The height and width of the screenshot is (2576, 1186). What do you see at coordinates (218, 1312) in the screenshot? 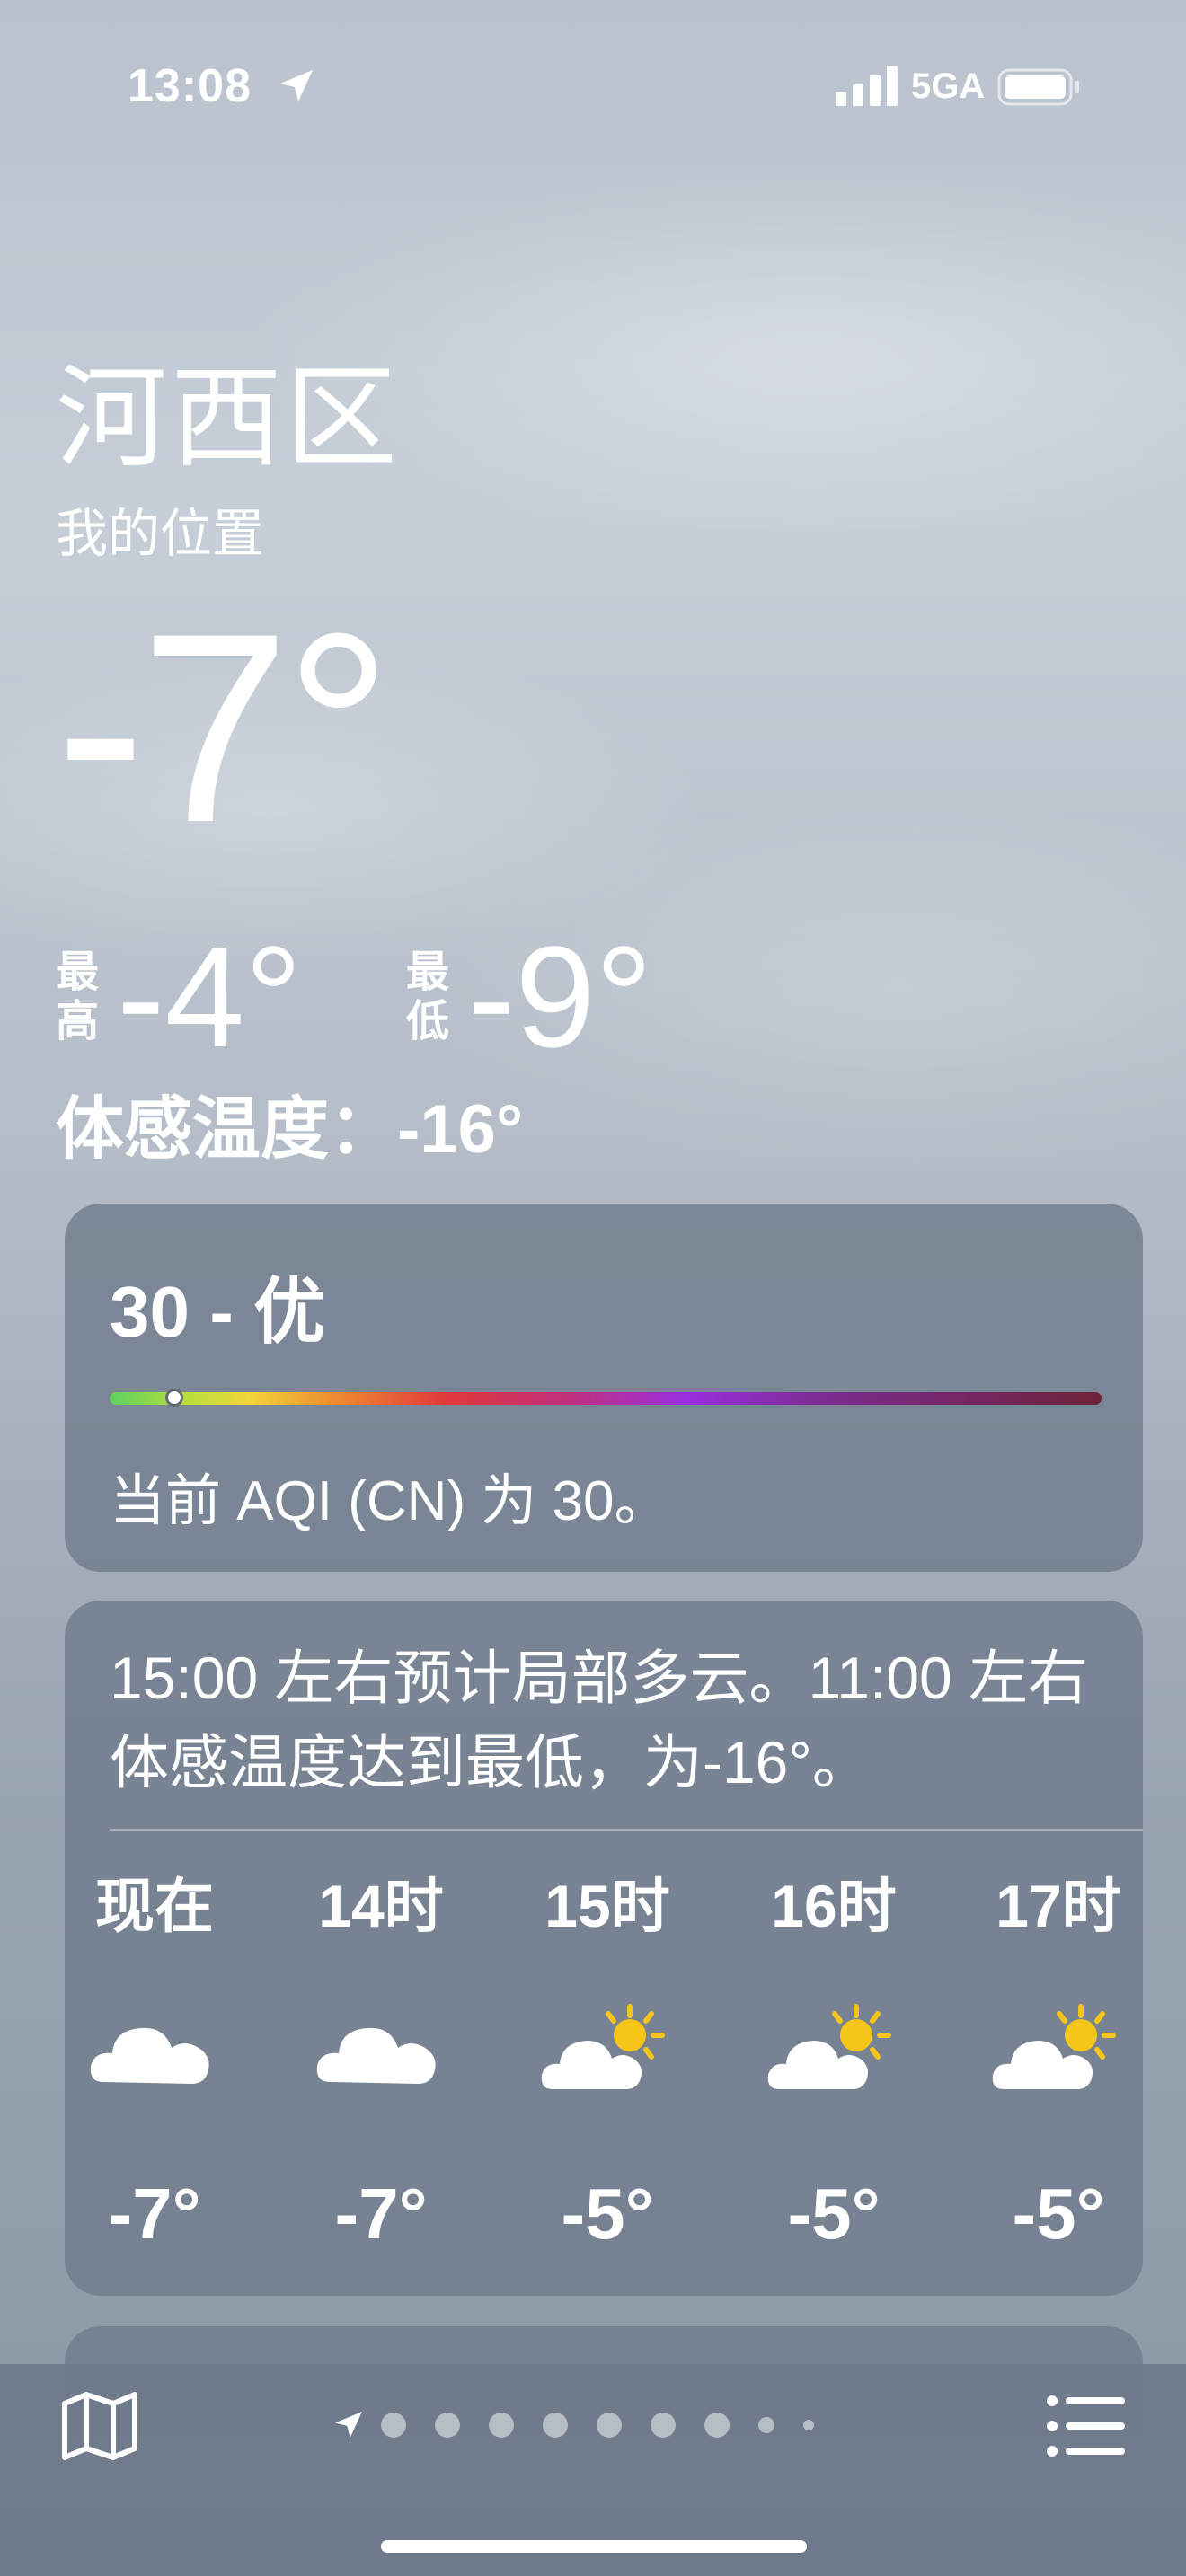
I see `aqi-value: 30 - 优` at bounding box center [218, 1312].